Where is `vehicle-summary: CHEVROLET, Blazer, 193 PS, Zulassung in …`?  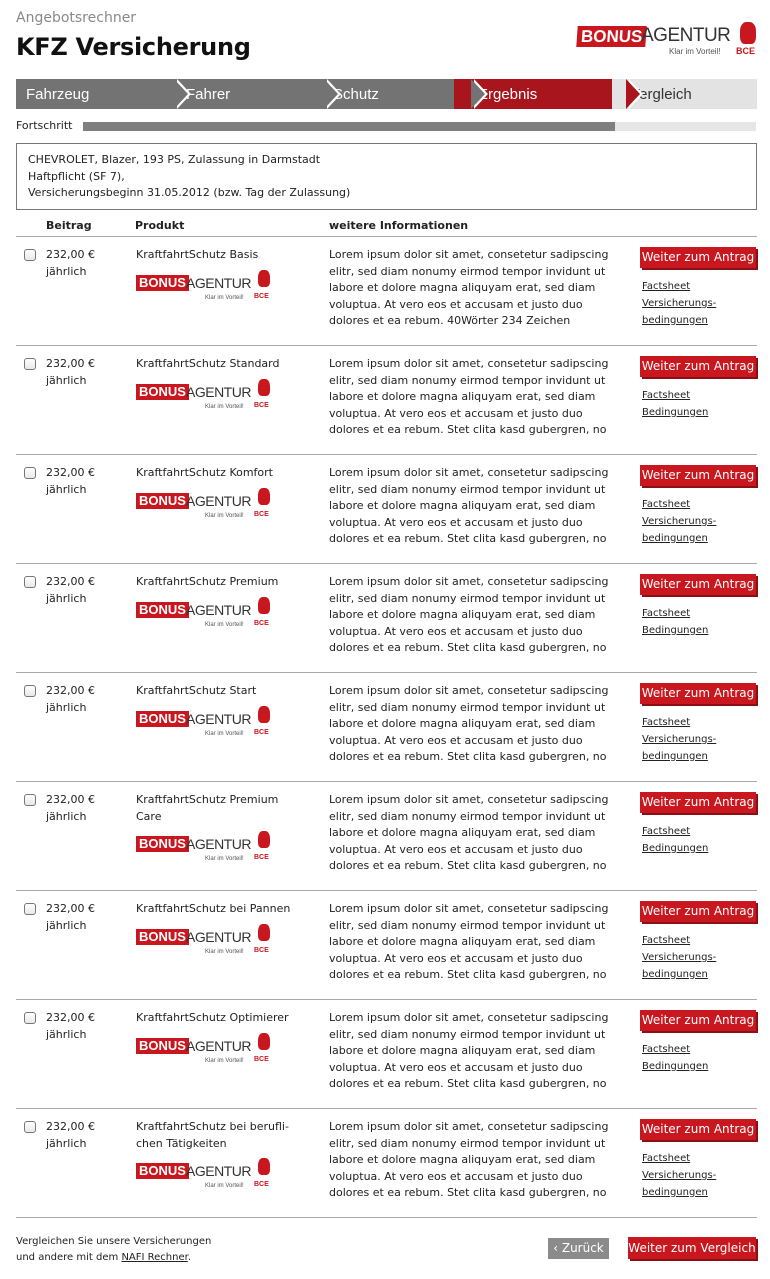 vehicle-summary: CHEVROLET, Blazer, 193 PS, Zulassung in … is located at coordinates (386, 176).